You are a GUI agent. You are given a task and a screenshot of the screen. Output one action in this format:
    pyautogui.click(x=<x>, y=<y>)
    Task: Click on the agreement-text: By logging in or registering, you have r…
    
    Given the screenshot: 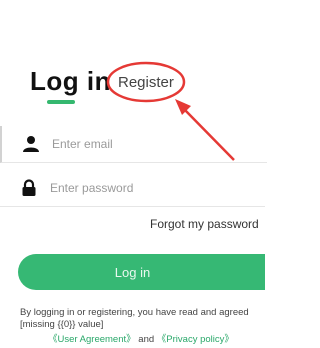 What is the action you would take?
    pyautogui.click(x=134, y=318)
    